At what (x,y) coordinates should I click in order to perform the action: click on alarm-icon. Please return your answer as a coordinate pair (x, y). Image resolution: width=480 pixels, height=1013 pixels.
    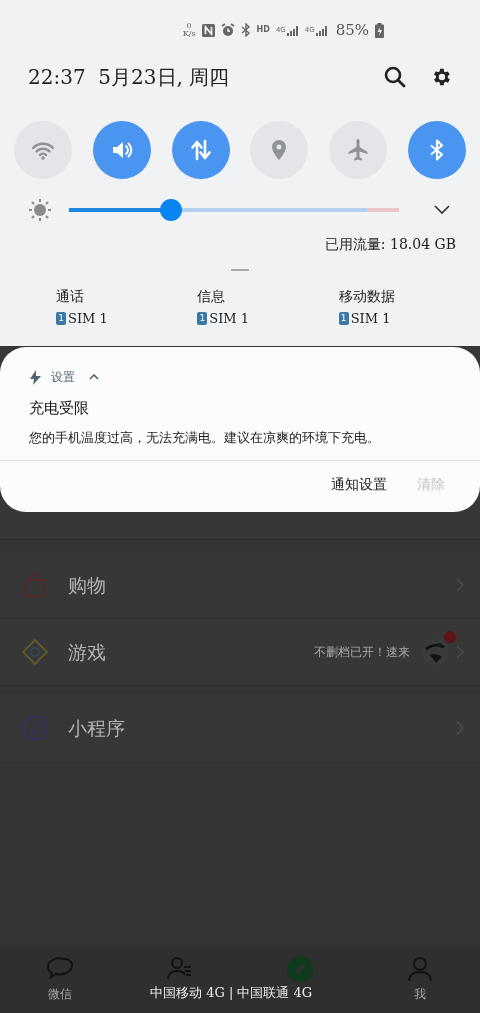
    Looking at the image, I should click on (227, 30).